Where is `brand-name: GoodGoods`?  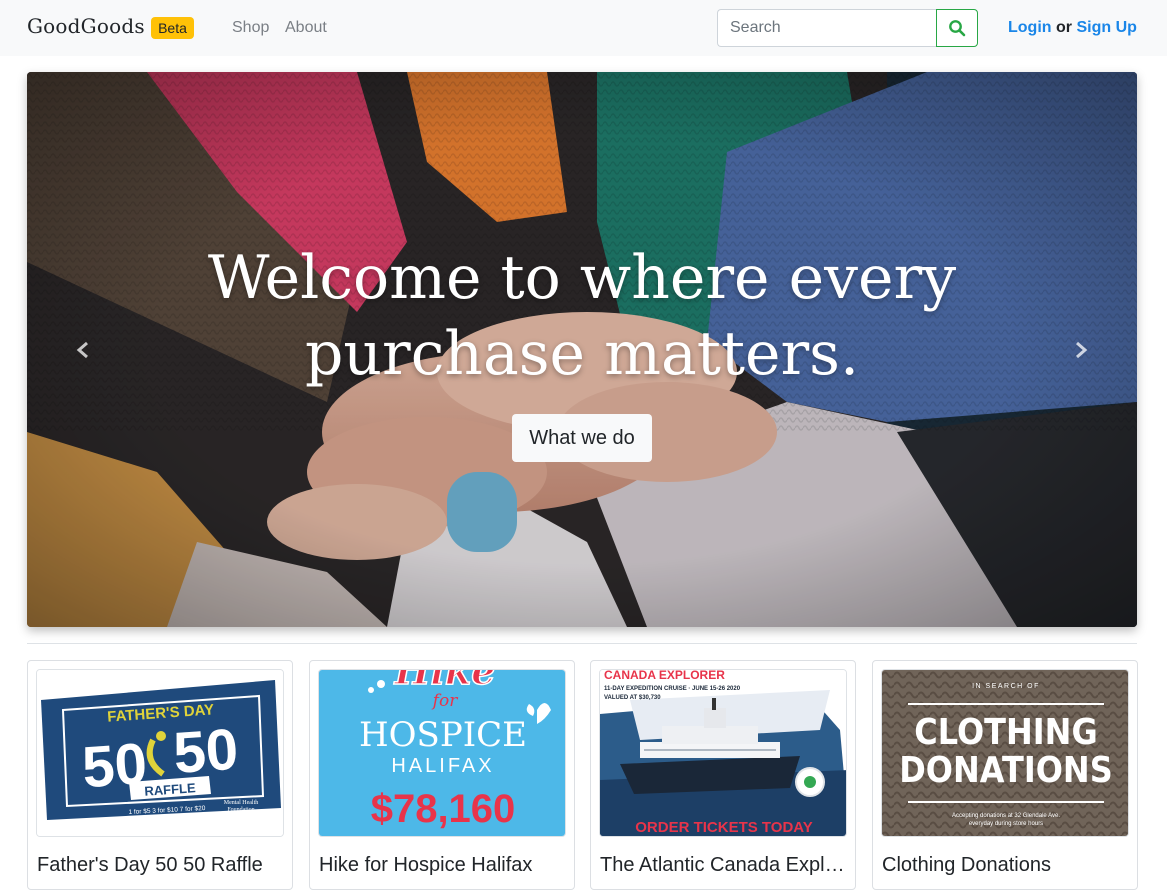
brand-name: GoodGoods is located at coordinates (86, 26).